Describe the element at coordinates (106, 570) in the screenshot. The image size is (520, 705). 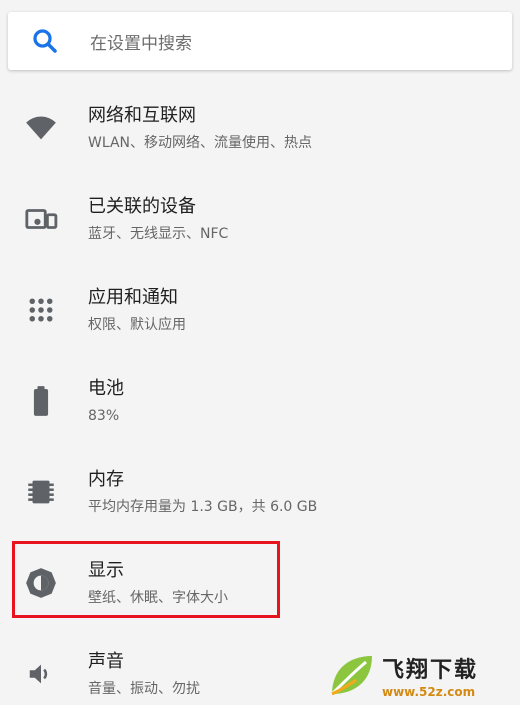
I see `settings-item-title: 显示` at that location.